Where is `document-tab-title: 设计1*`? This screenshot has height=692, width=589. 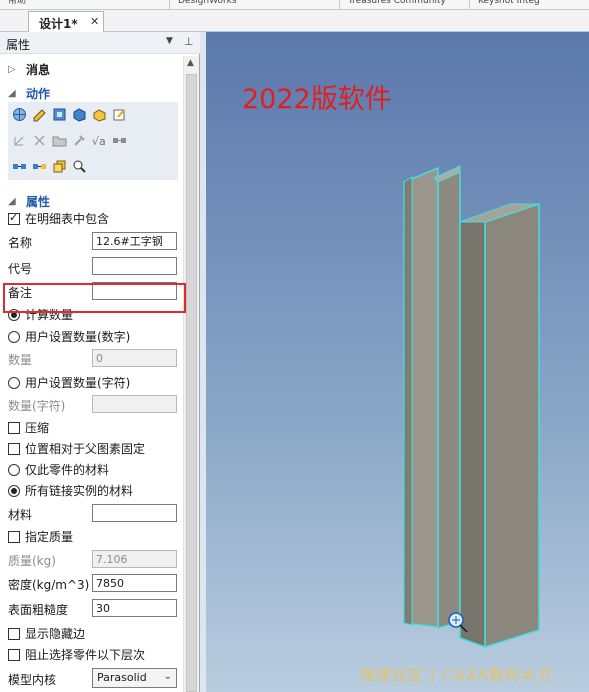 document-tab-title: 设计1* is located at coordinates (58, 24).